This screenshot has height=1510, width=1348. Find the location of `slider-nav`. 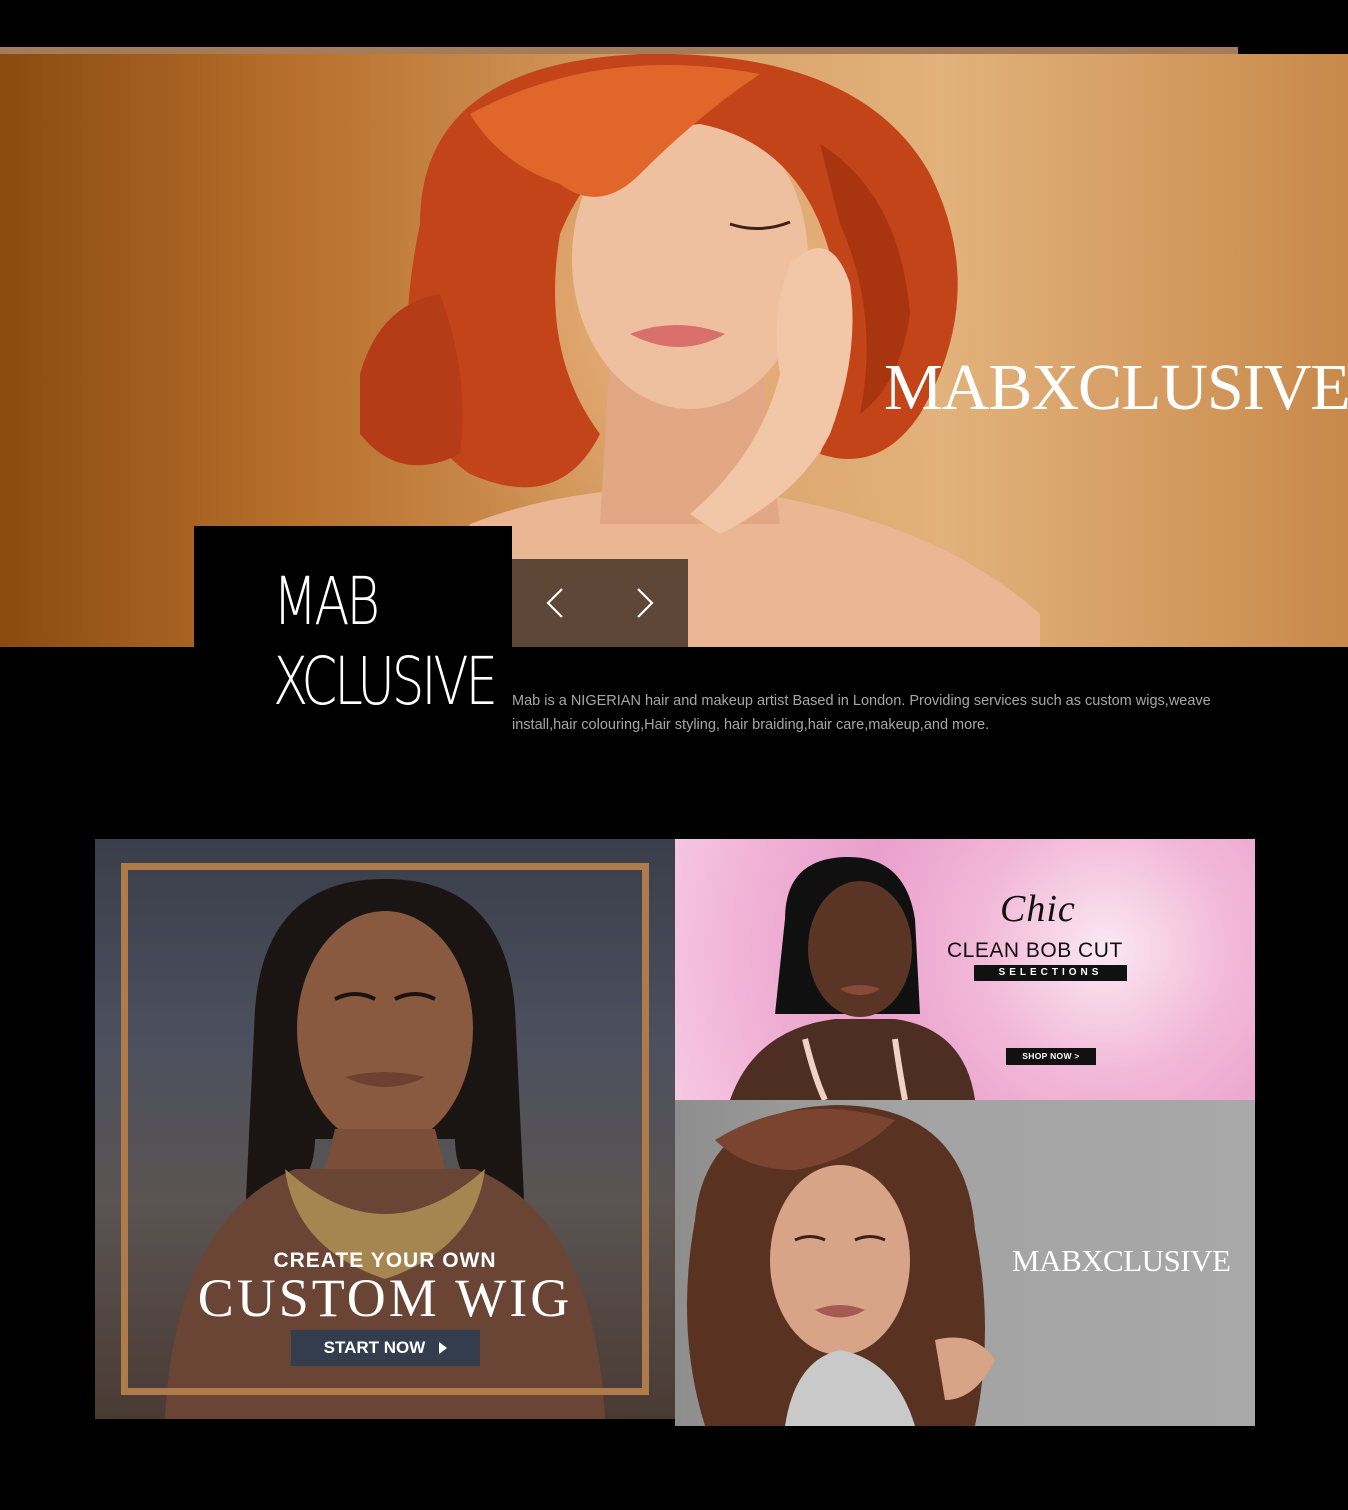

slider-nav is located at coordinates (600, 603).